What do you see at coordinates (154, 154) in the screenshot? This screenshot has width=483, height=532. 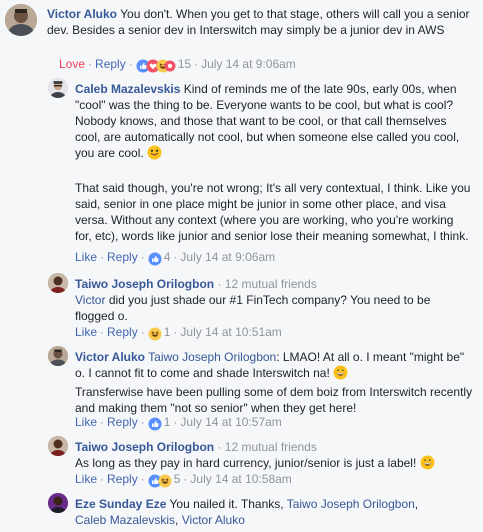 I see `tongue-out-emoji-icon` at bounding box center [154, 154].